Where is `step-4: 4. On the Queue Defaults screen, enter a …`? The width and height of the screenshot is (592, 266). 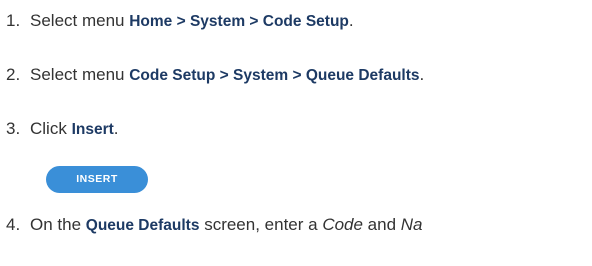 step-4: 4. On the Queue Defaults screen, enter a … is located at coordinates (211, 225).